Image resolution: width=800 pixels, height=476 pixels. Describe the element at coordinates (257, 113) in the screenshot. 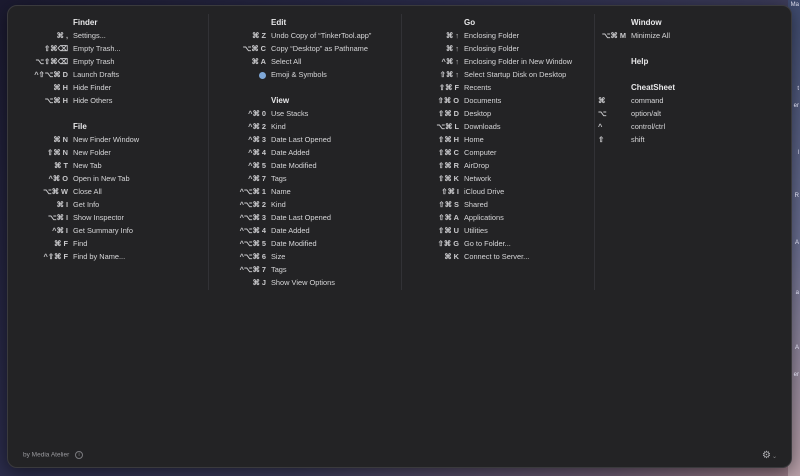

I see `shortcut-keys: ^⌘ 0` at that location.